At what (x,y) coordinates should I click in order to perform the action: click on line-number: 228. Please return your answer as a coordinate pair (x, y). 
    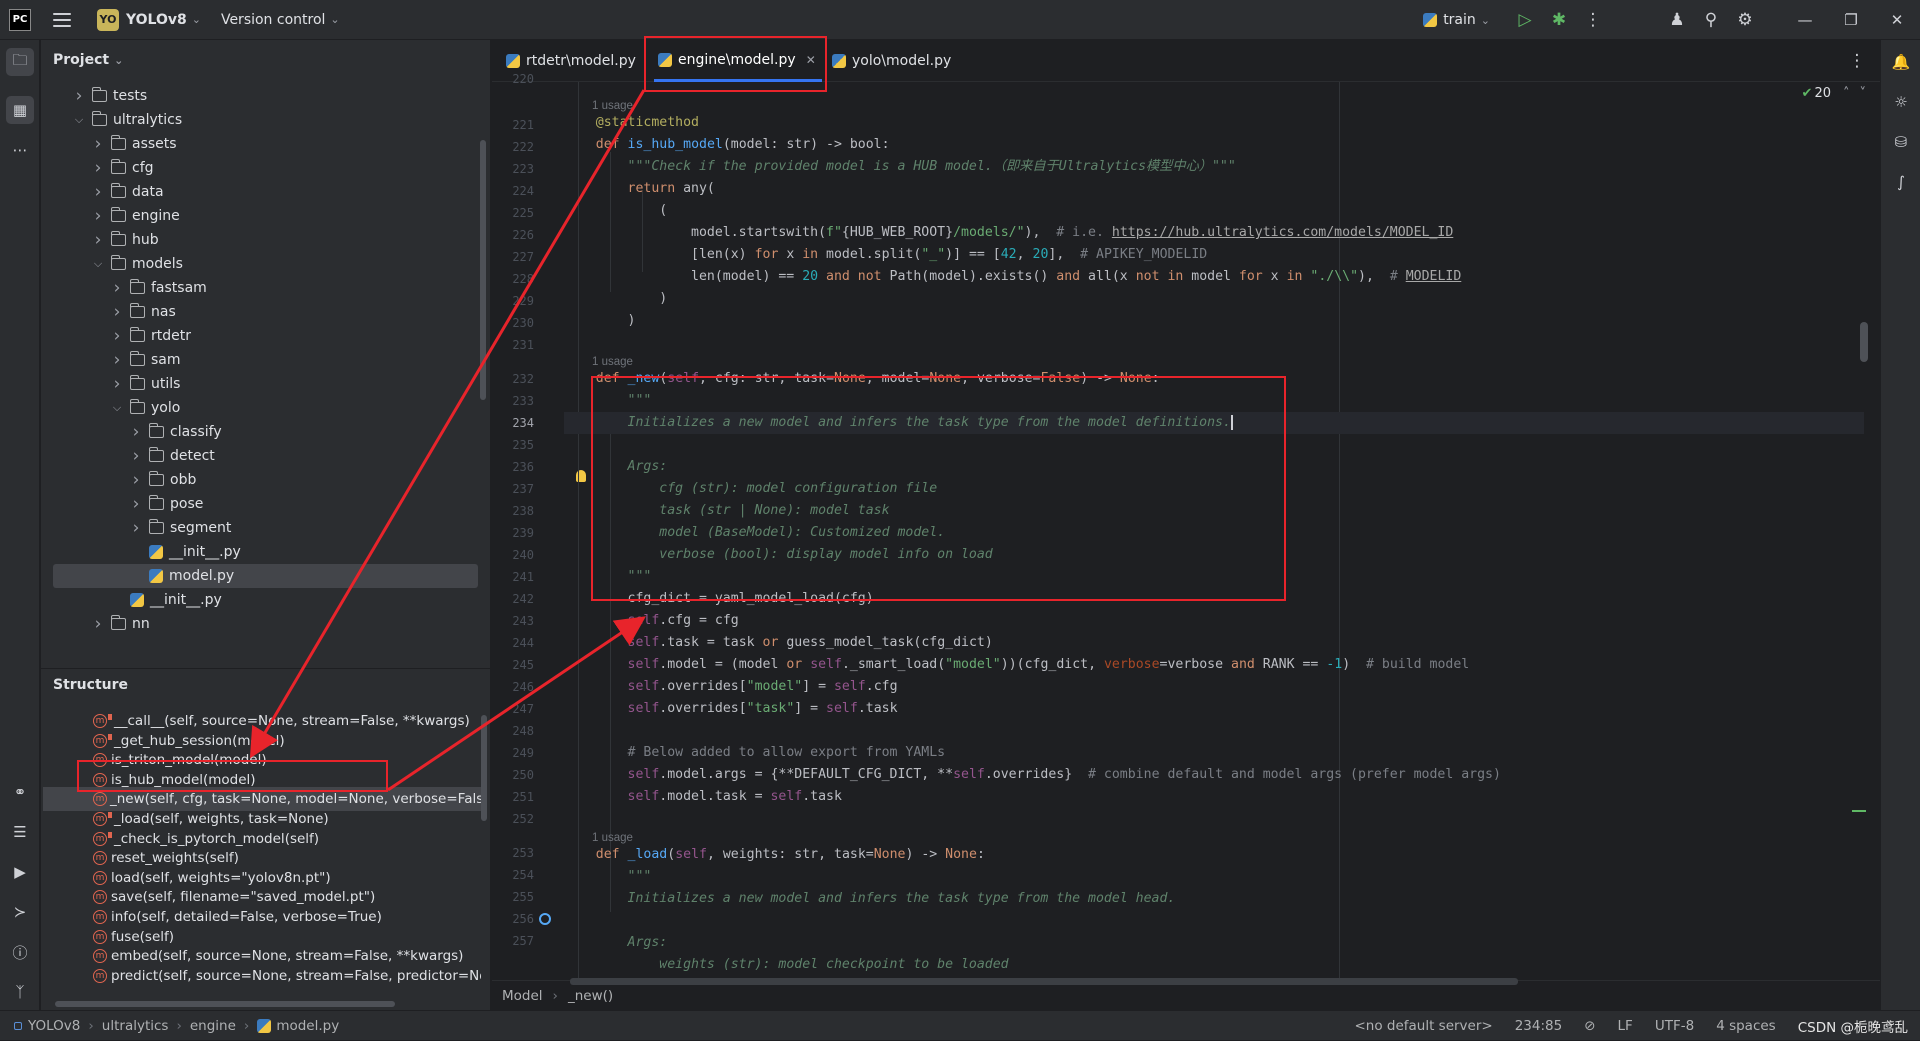
    Looking at the image, I should click on (523, 279).